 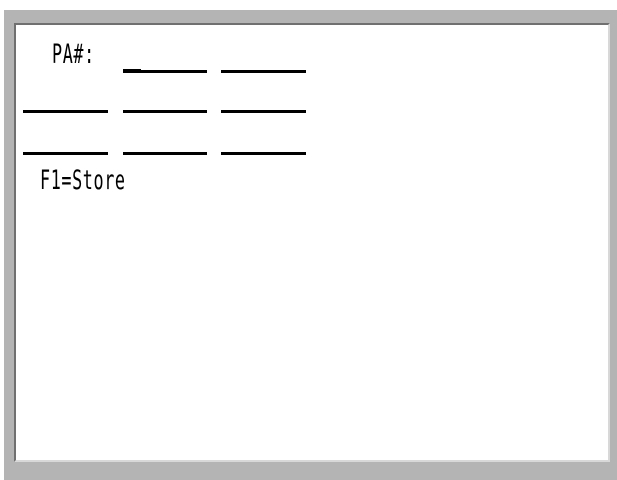 I want to click on bezel-left, so click(x=9, y=245).